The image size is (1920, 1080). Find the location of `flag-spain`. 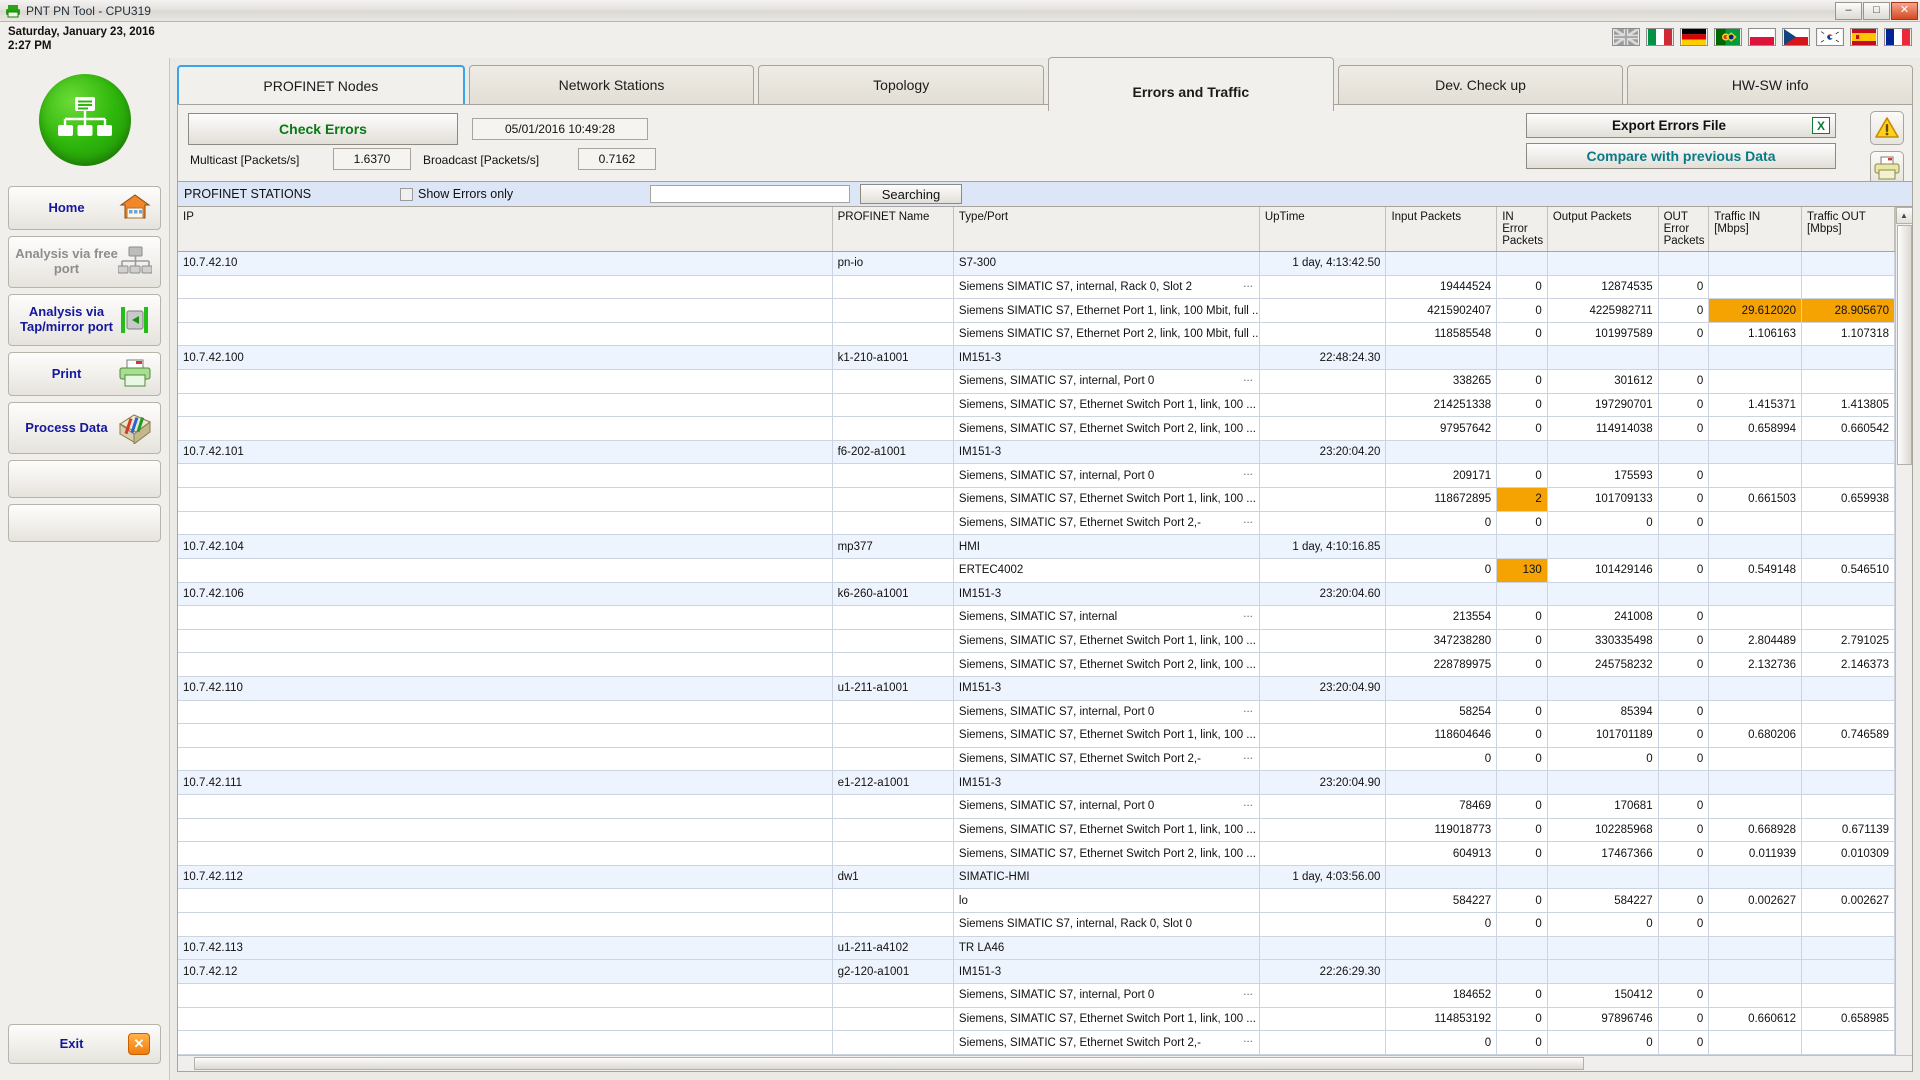

flag-spain is located at coordinates (1864, 37).